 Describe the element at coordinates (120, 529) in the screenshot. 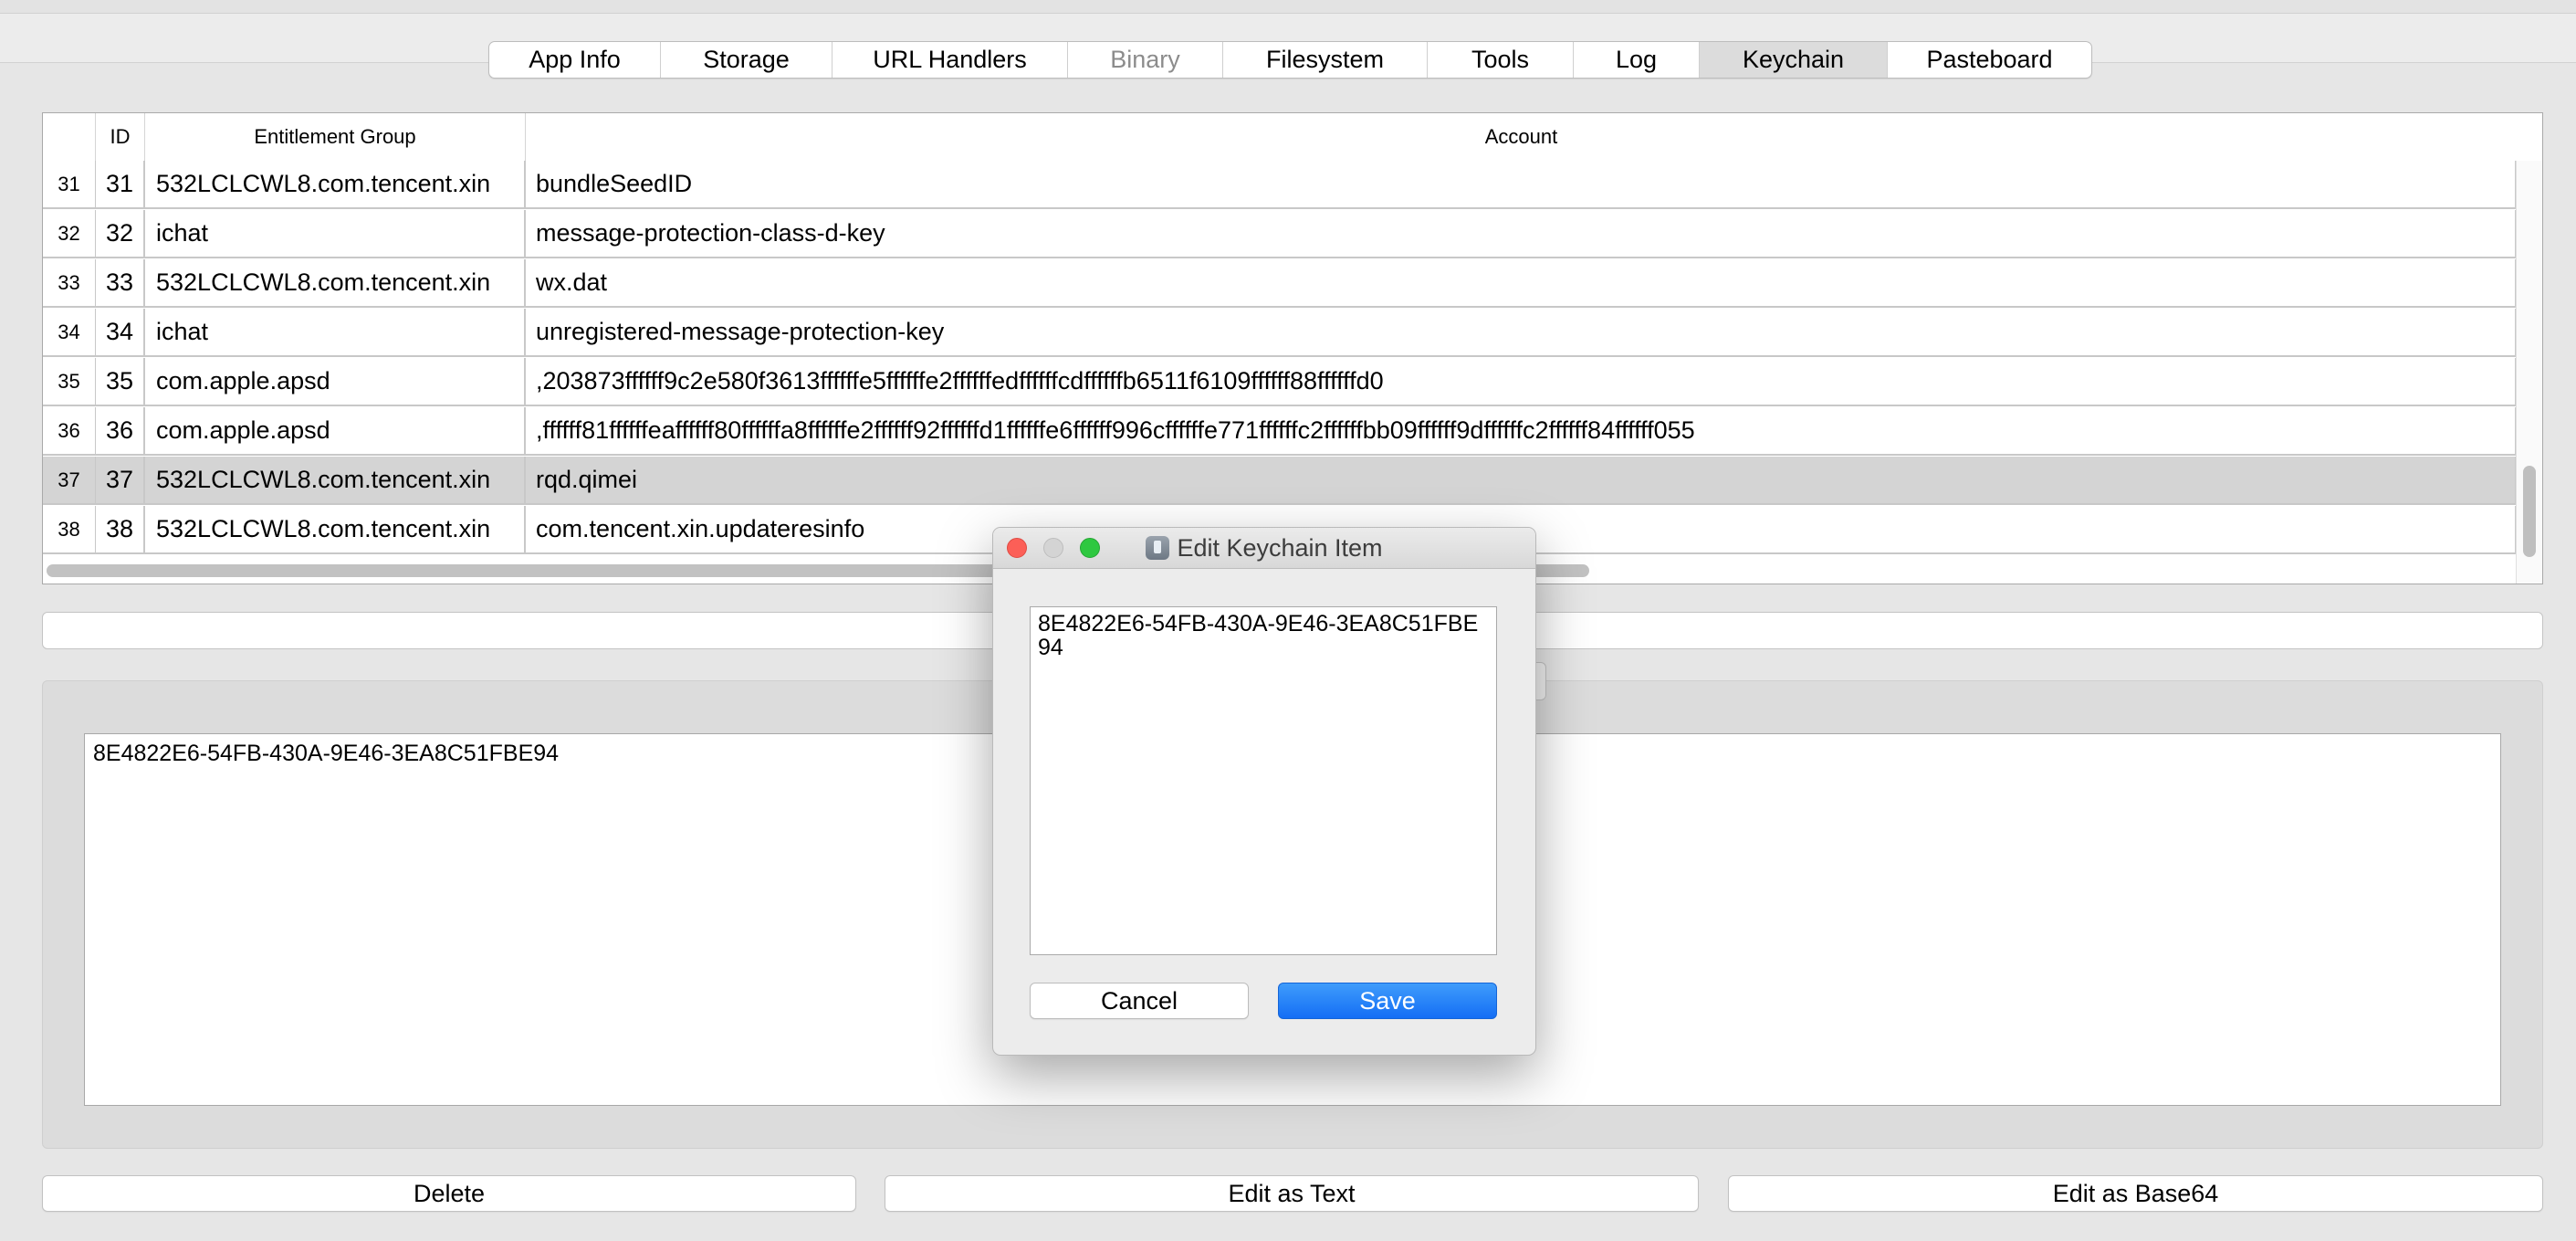

I see `cell-id: 38` at that location.